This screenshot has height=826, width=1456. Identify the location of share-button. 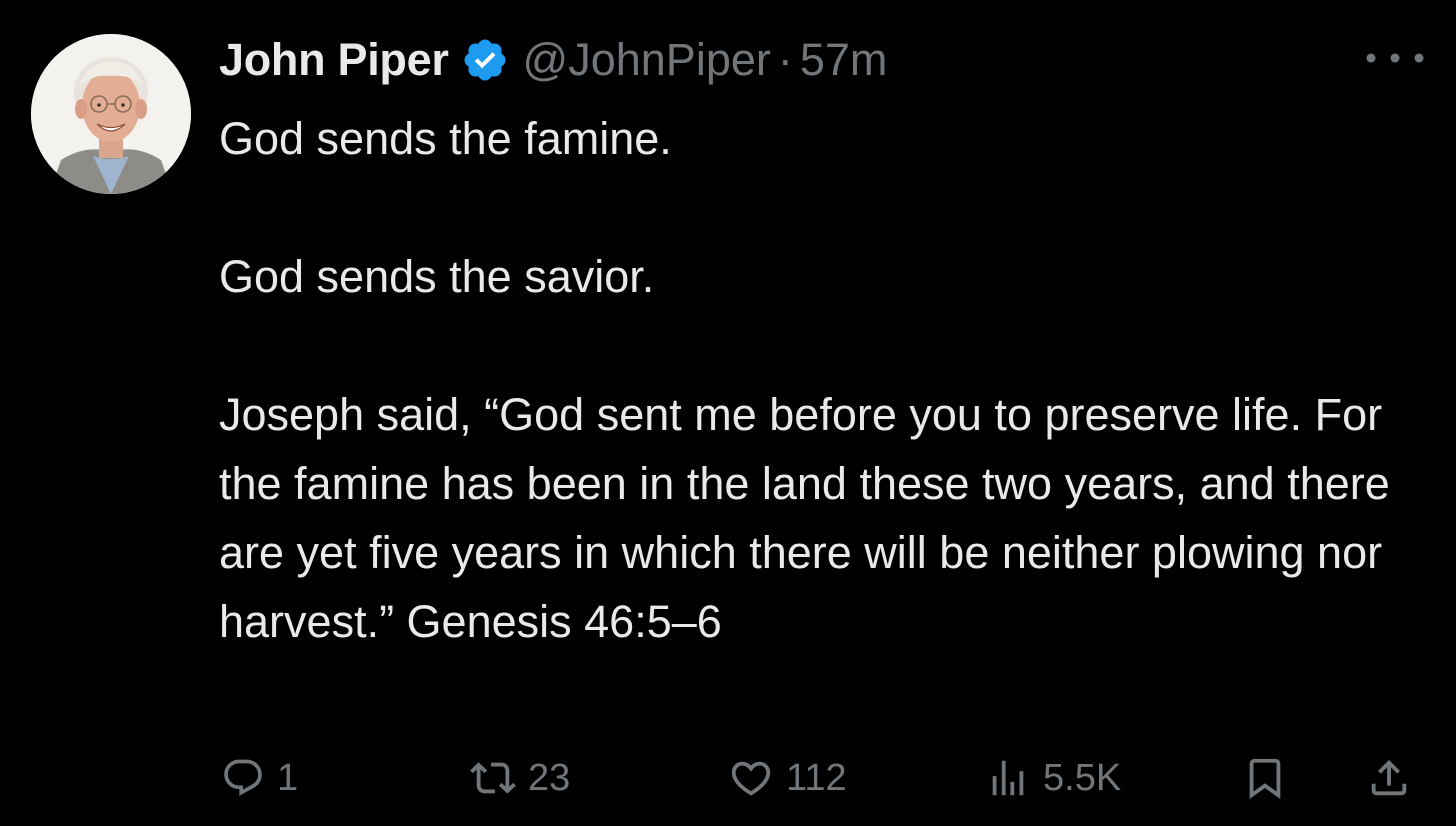
(1389, 778).